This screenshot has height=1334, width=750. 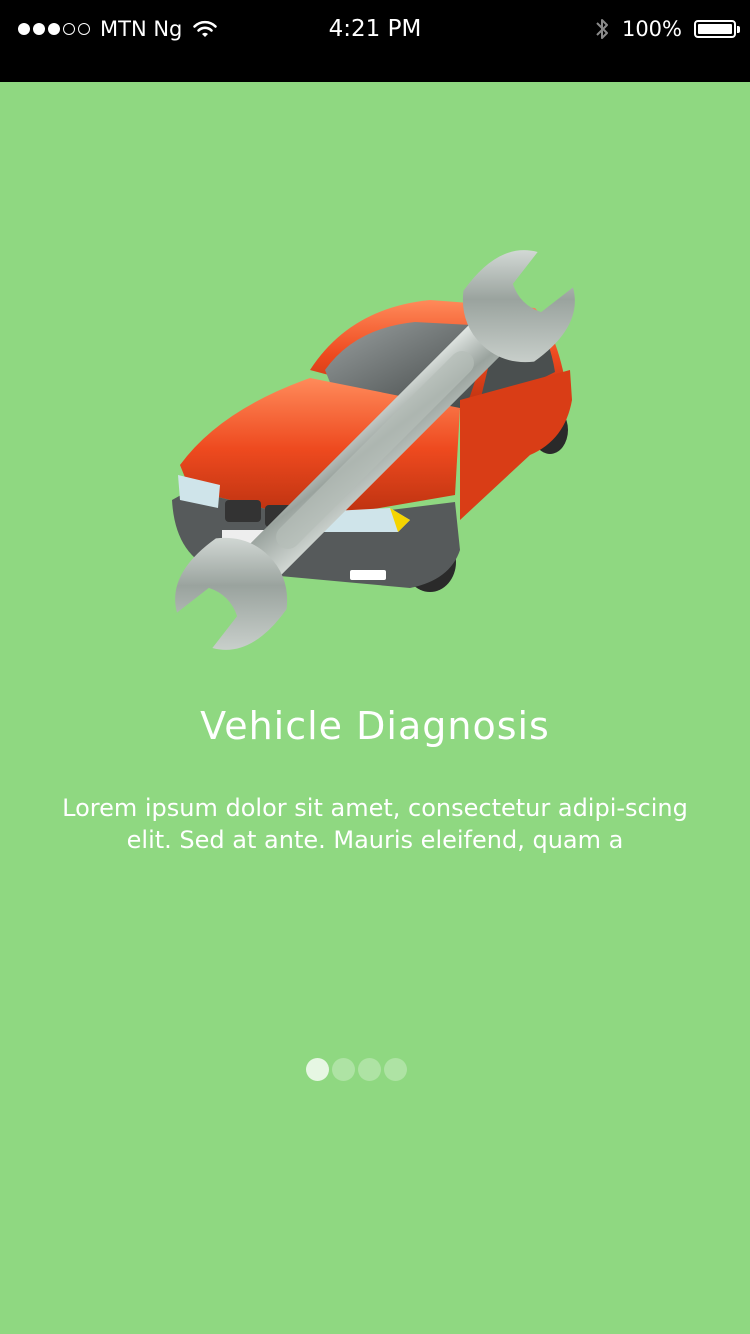 I want to click on battery-icon, so click(x=717, y=29).